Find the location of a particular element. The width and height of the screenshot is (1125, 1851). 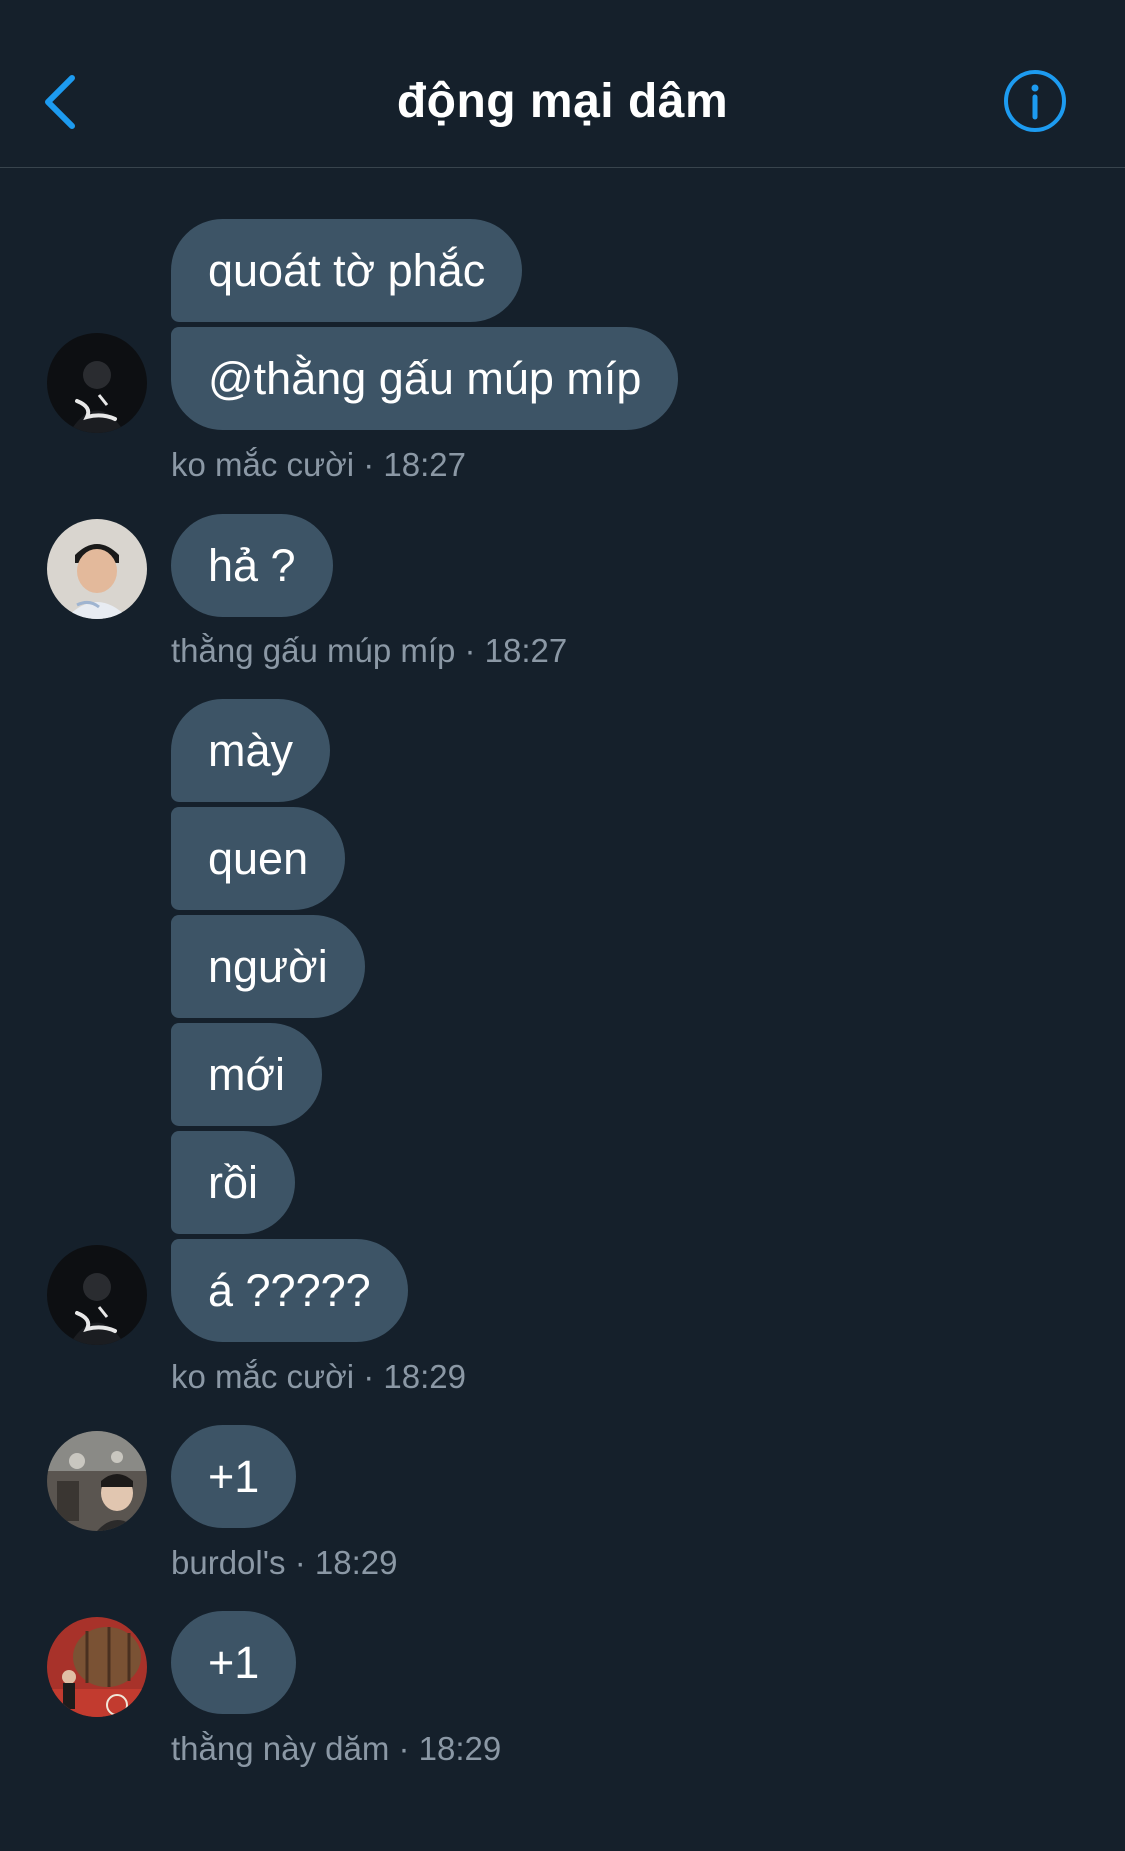

chat-header: động mại dâm is located at coordinates (562, 84).